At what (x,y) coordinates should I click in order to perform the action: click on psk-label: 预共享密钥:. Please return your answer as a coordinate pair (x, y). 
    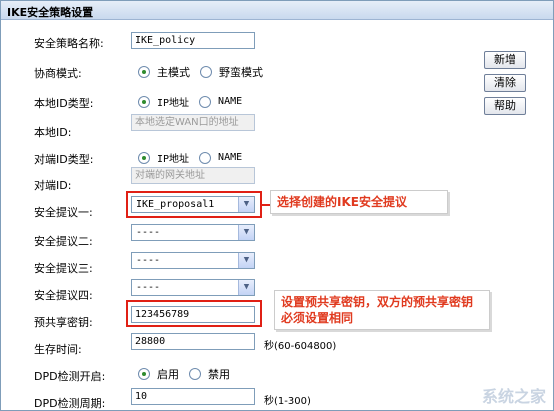
    Looking at the image, I should click on (63, 322).